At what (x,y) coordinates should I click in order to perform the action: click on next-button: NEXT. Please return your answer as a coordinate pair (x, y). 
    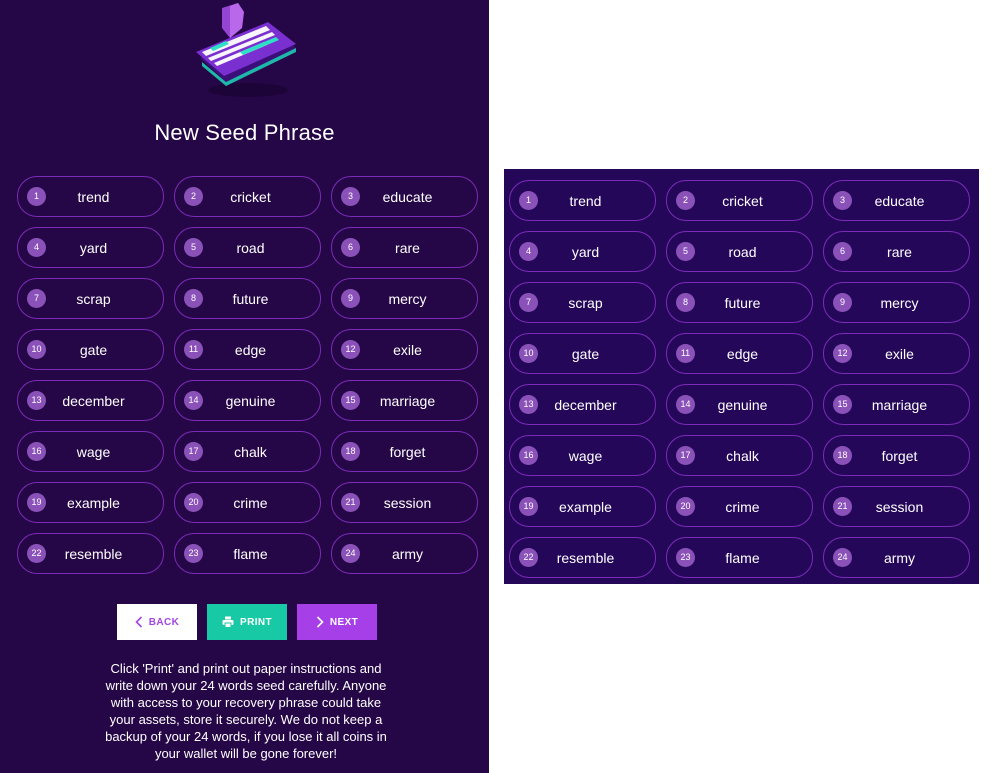
    Looking at the image, I should click on (337, 622).